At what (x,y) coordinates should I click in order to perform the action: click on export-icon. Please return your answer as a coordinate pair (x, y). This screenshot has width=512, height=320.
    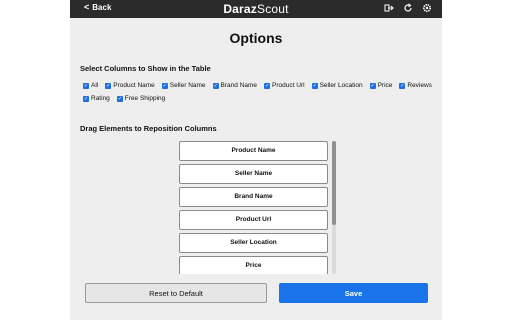
    Looking at the image, I should click on (388, 9).